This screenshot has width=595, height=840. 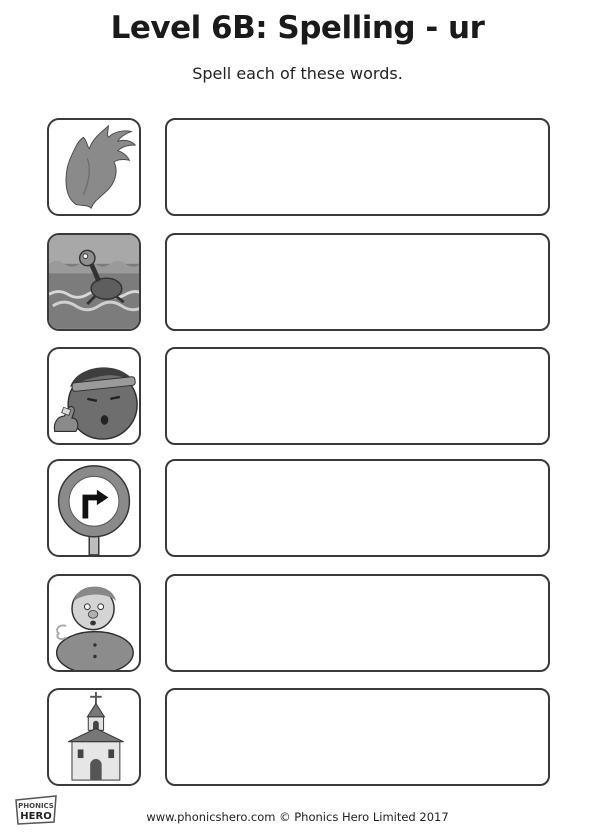 What do you see at coordinates (94, 167) in the screenshot?
I see `fur-icon` at bounding box center [94, 167].